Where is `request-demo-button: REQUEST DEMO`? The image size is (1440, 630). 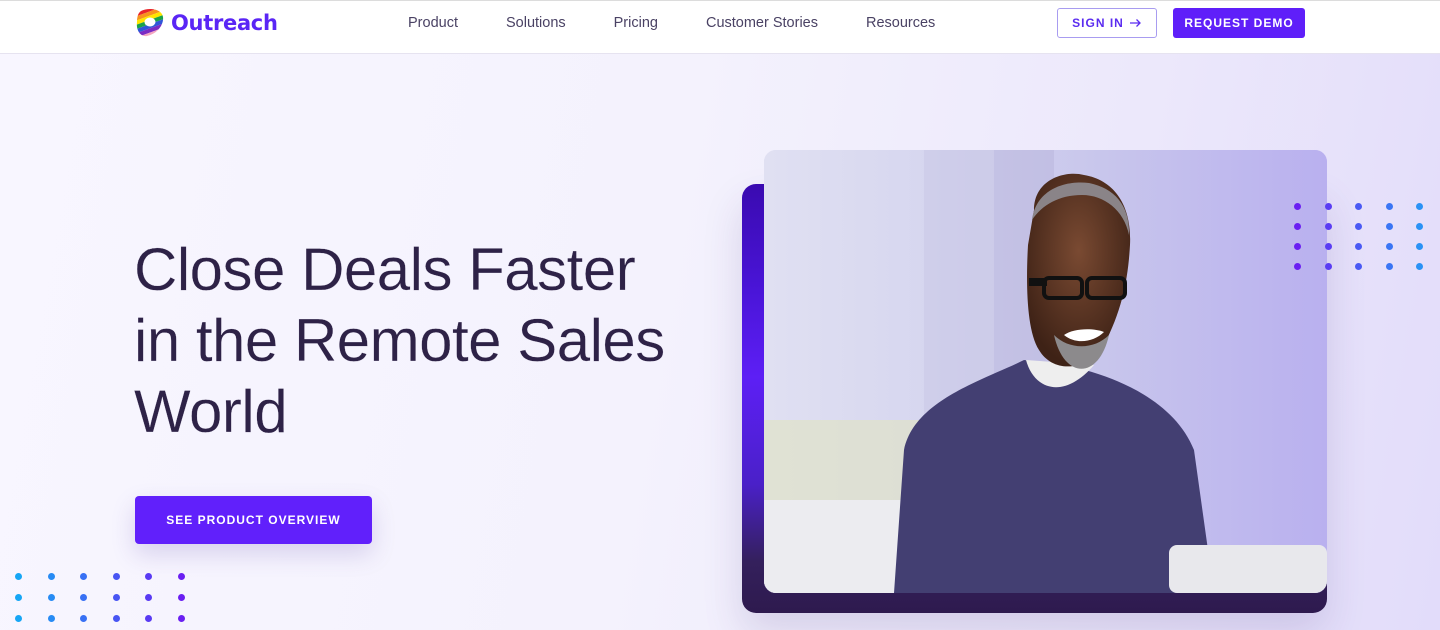
request-demo-button: REQUEST DEMO is located at coordinates (1239, 23).